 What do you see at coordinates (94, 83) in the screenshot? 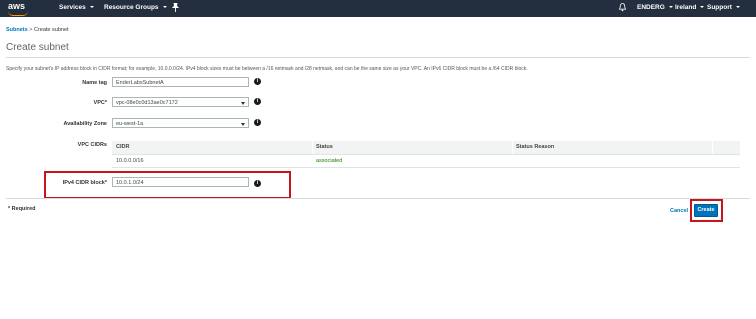
I see `name-tag-label: Name tag` at bounding box center [94, 83].